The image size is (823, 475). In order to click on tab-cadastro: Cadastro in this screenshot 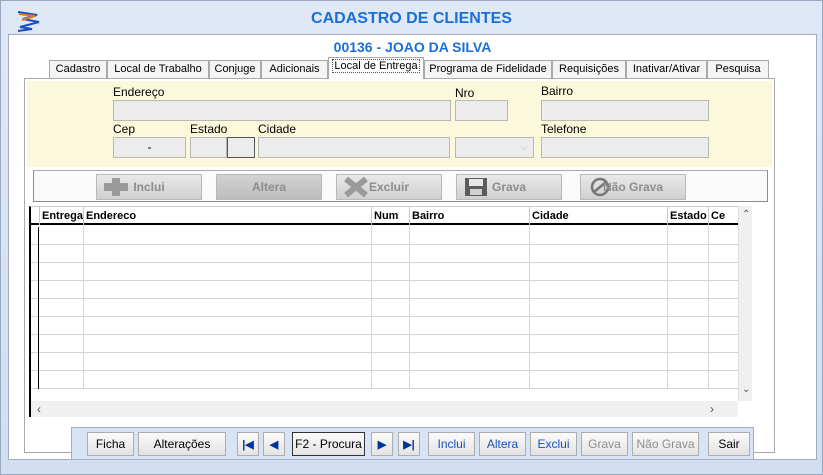, I will do `click(78, 69)`.